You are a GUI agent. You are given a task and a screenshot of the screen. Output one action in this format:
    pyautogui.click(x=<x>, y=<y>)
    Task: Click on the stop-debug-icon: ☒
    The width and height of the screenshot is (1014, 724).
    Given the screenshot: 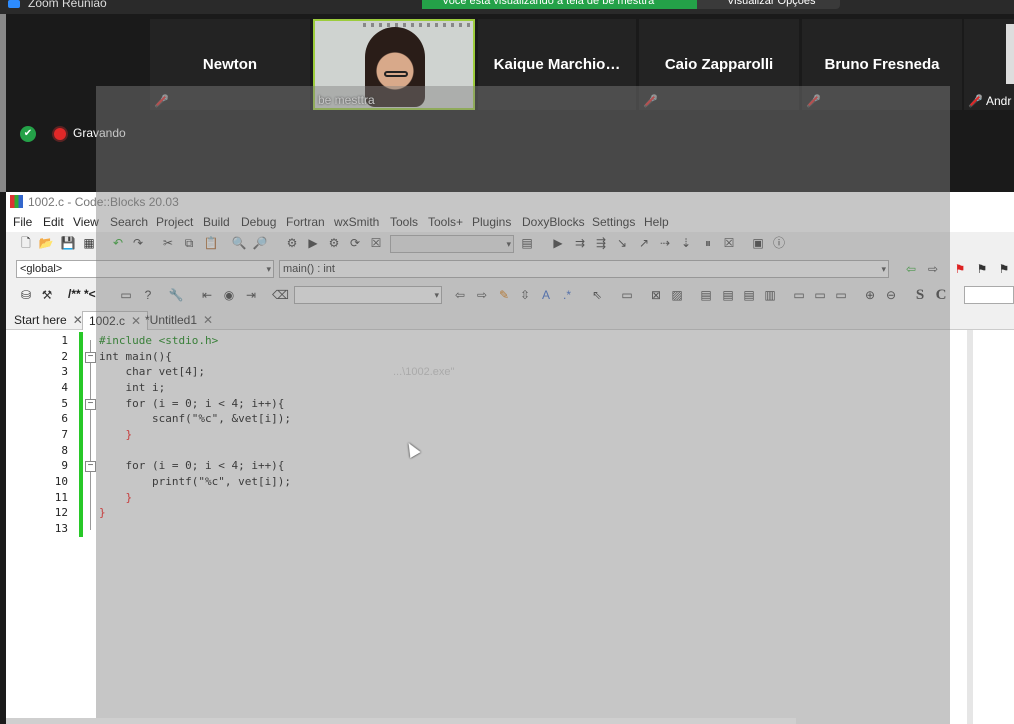 What is the action you would take?
    pyautogui.click(x=729, y=243)
    